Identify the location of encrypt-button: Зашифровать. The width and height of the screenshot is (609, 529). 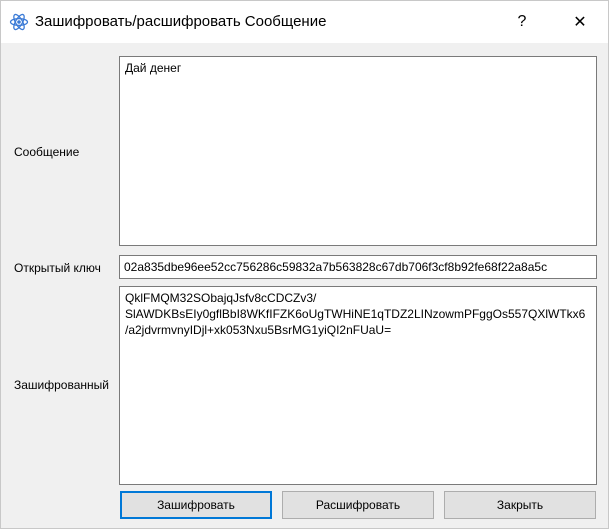
(196, 505).